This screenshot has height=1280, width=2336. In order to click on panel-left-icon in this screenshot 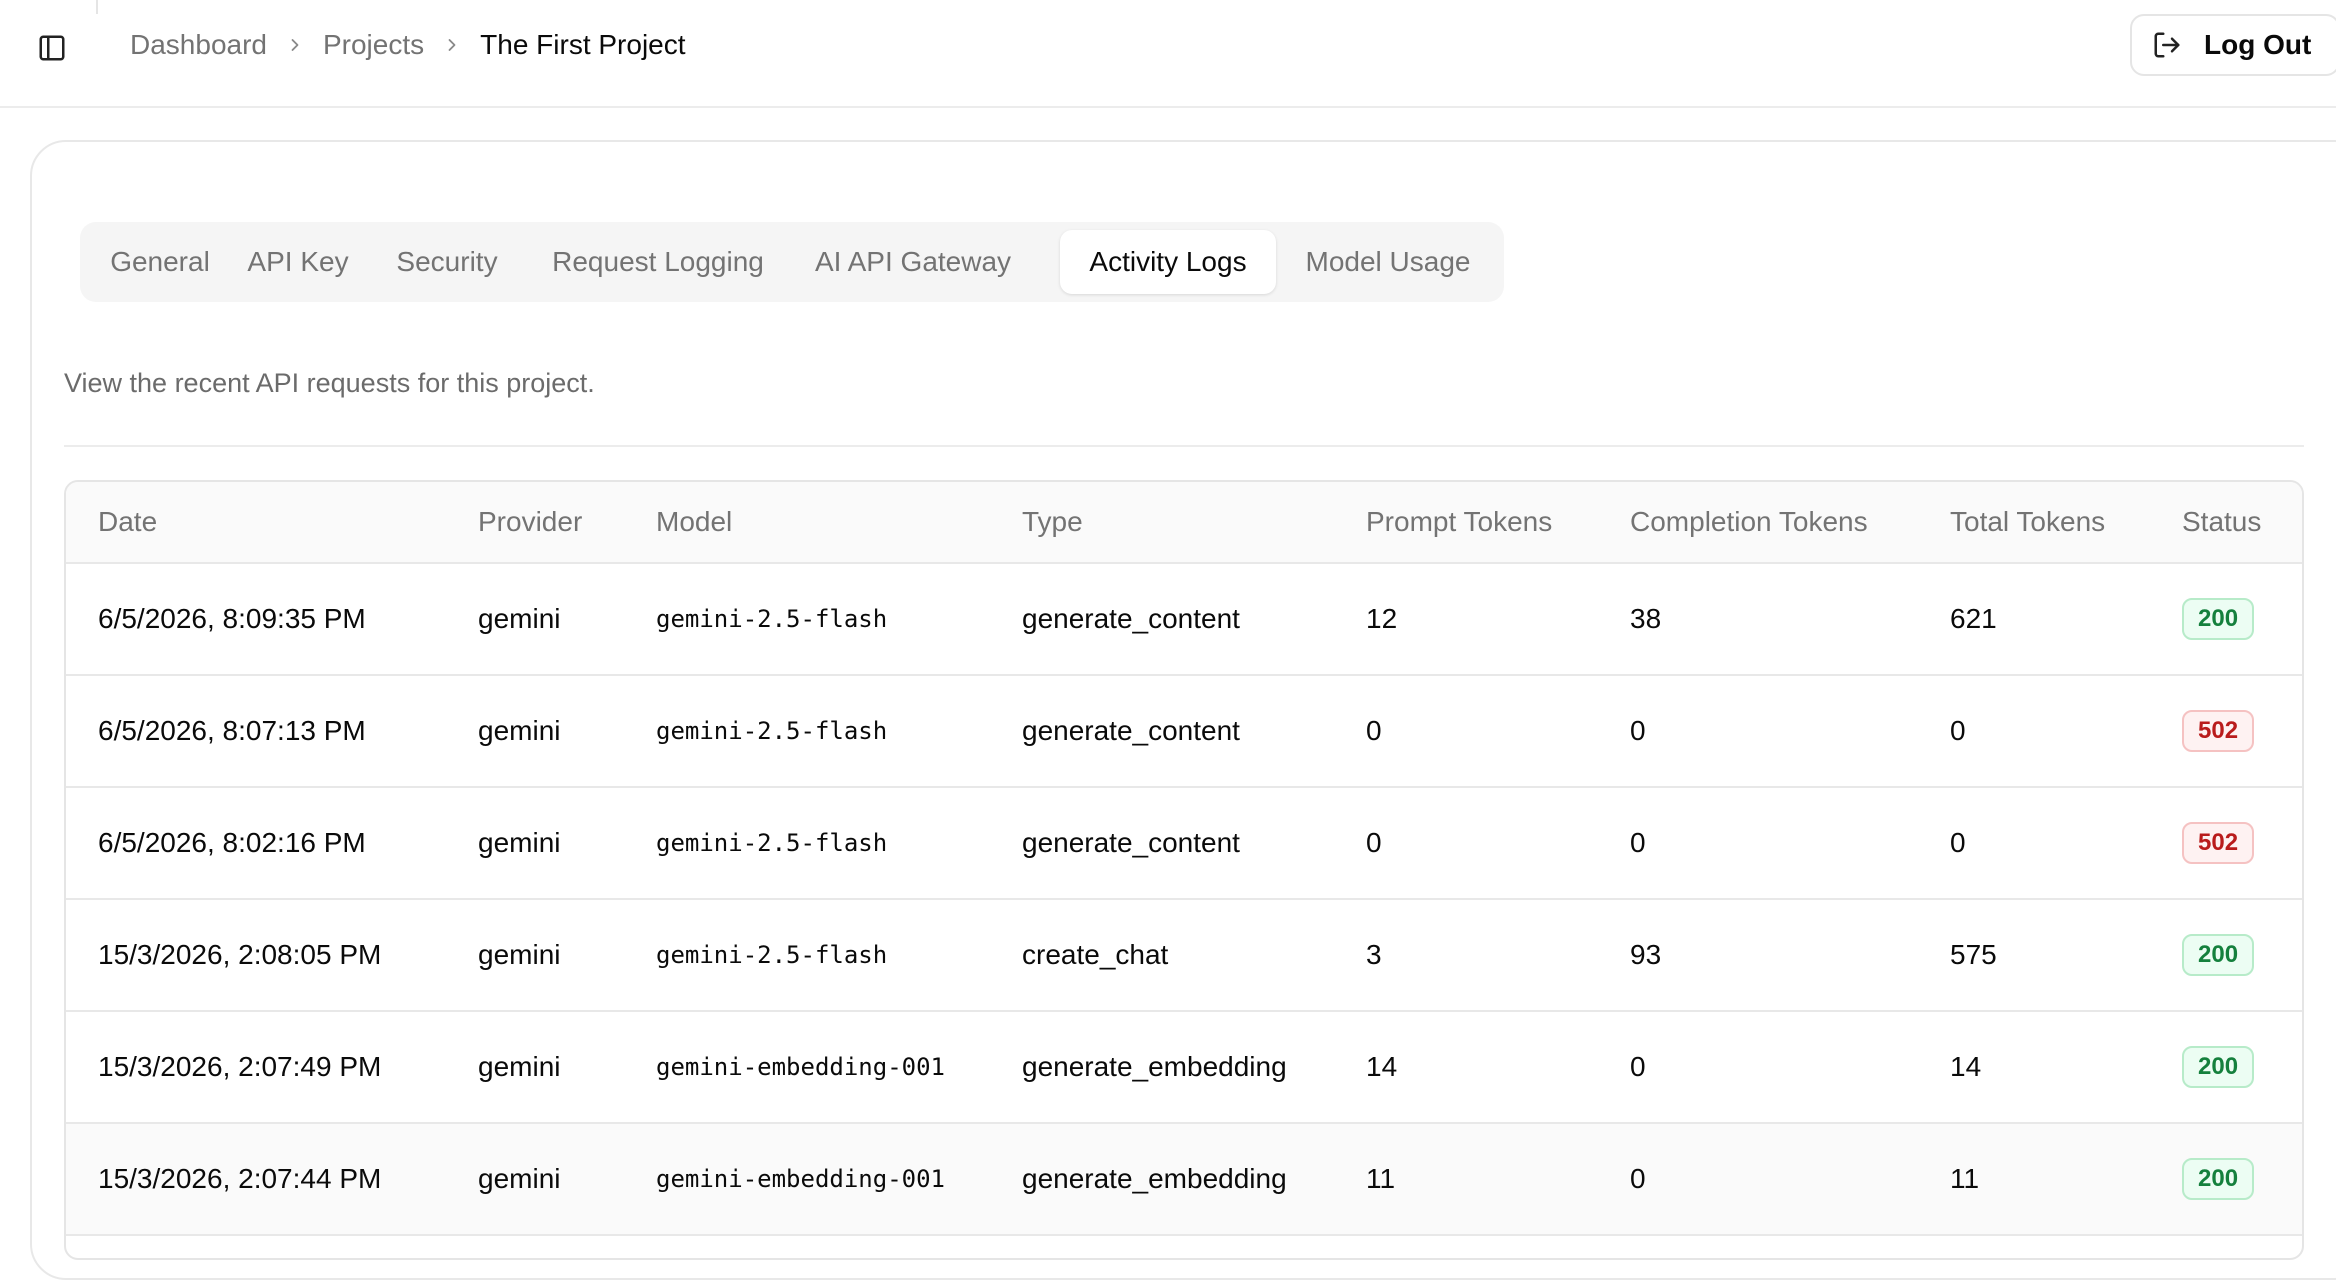, I will do `click(52, 48)`.